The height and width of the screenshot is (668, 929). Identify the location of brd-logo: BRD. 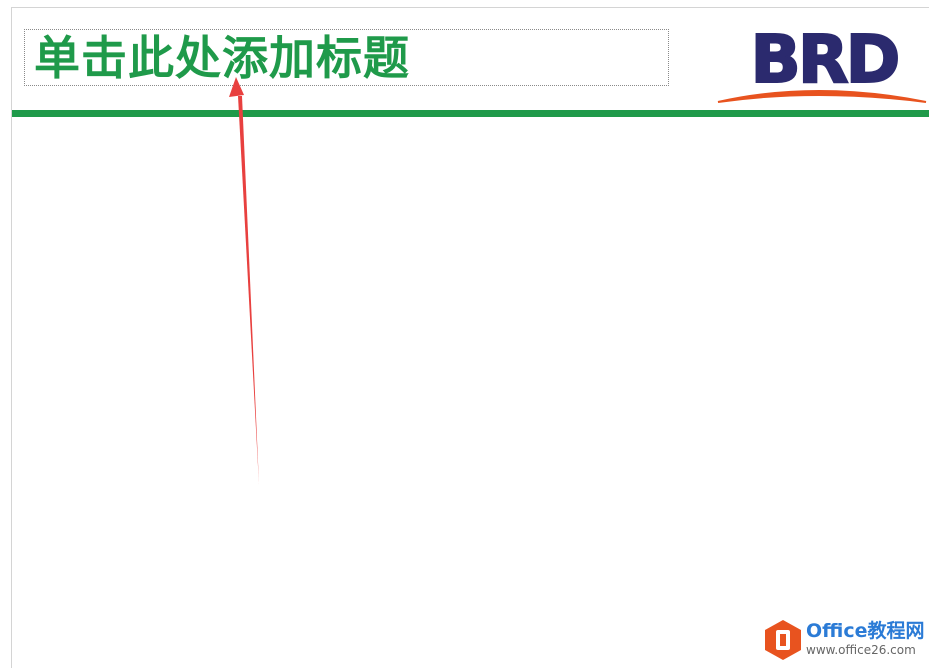
(822, 62).